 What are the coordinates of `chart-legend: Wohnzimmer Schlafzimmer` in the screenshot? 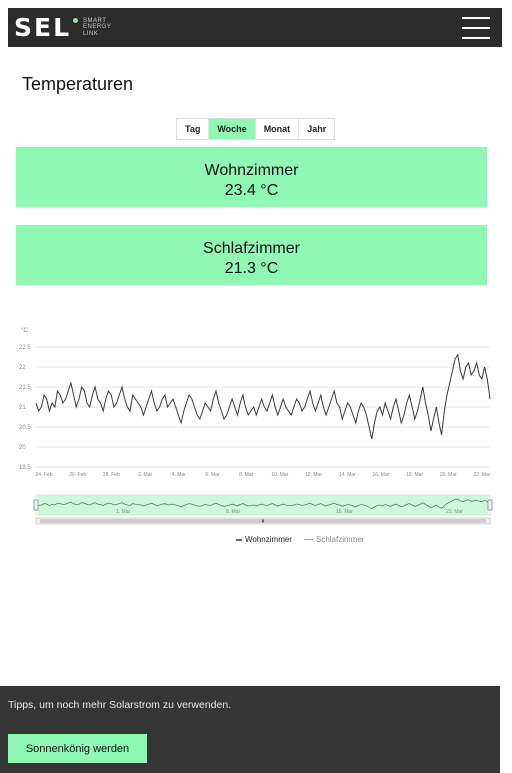 It's located at (300, 539).